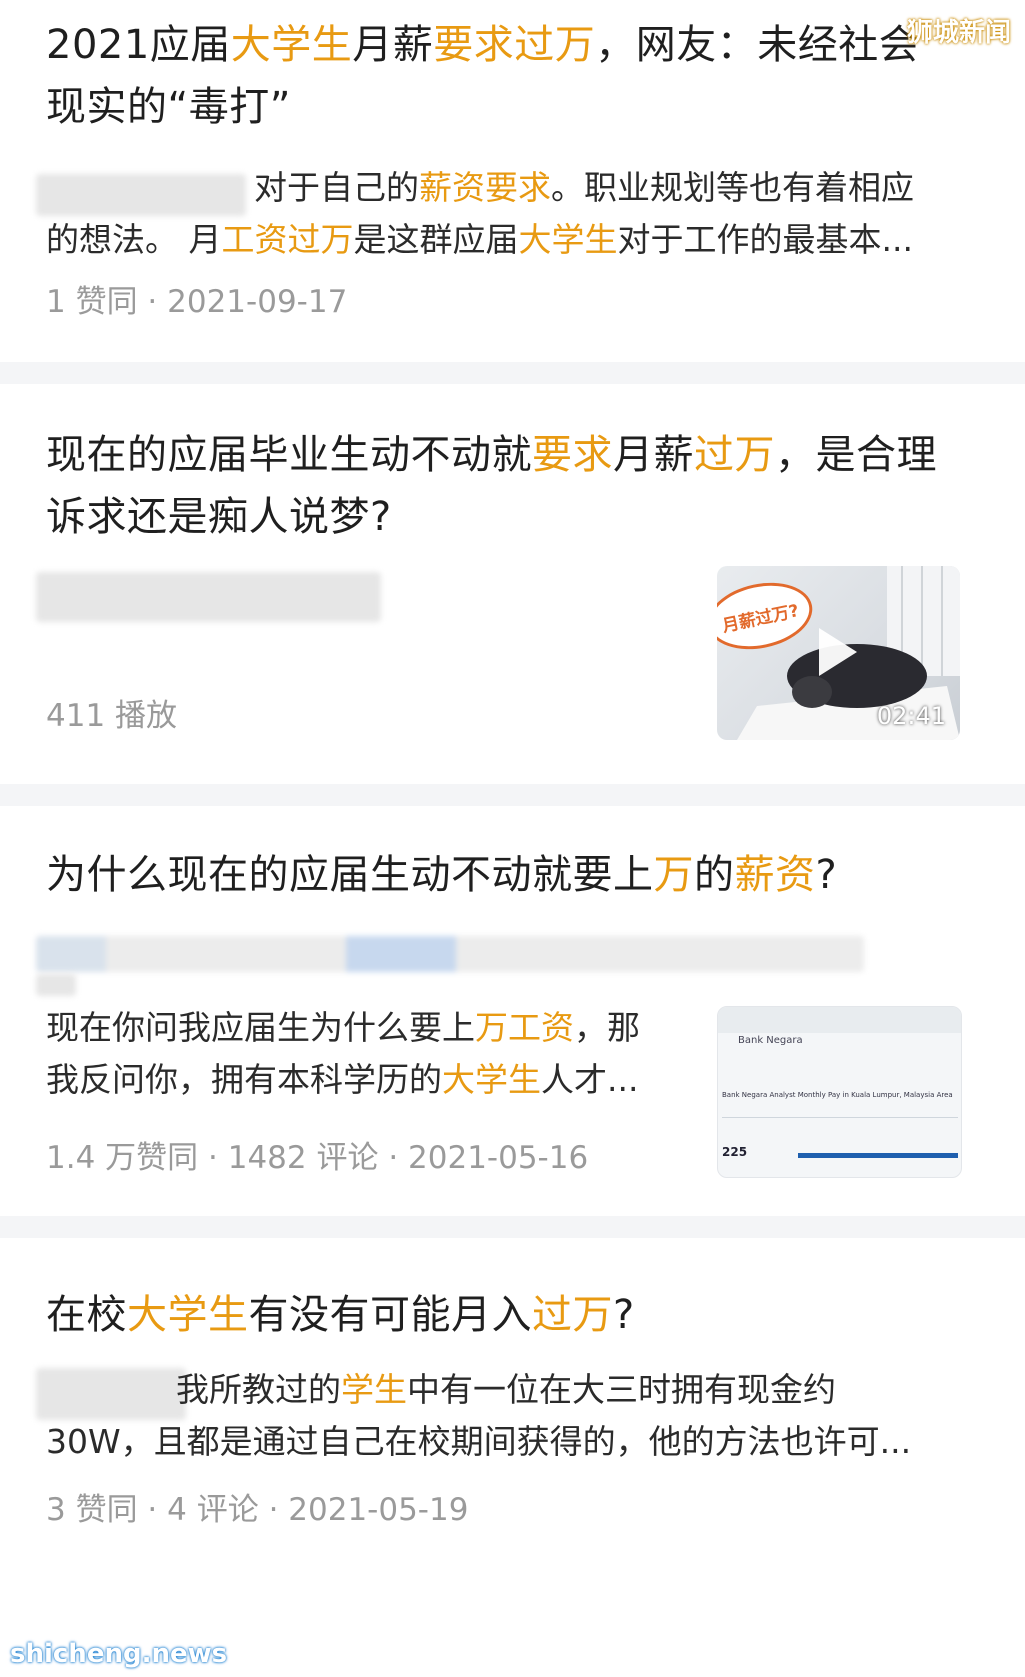  Describe the element at coordinates (531, 486) in the screenshot. I see `result-title: 现在的应届毕业生动不动就要求月薪过万，是合理 诉求还是痴人说梦?` at that location.